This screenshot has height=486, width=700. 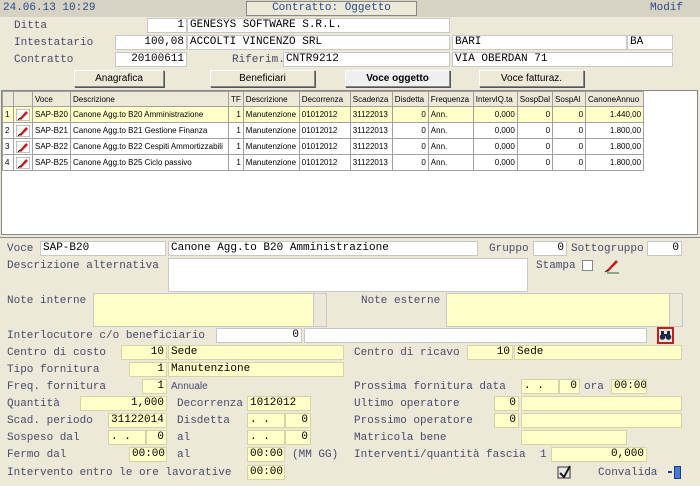 What do you see at coordinates (256, 369) in the screenshot?
I see `tipo-fornitura-desc-field: Manutenzione` at bounding box center [256, 369].